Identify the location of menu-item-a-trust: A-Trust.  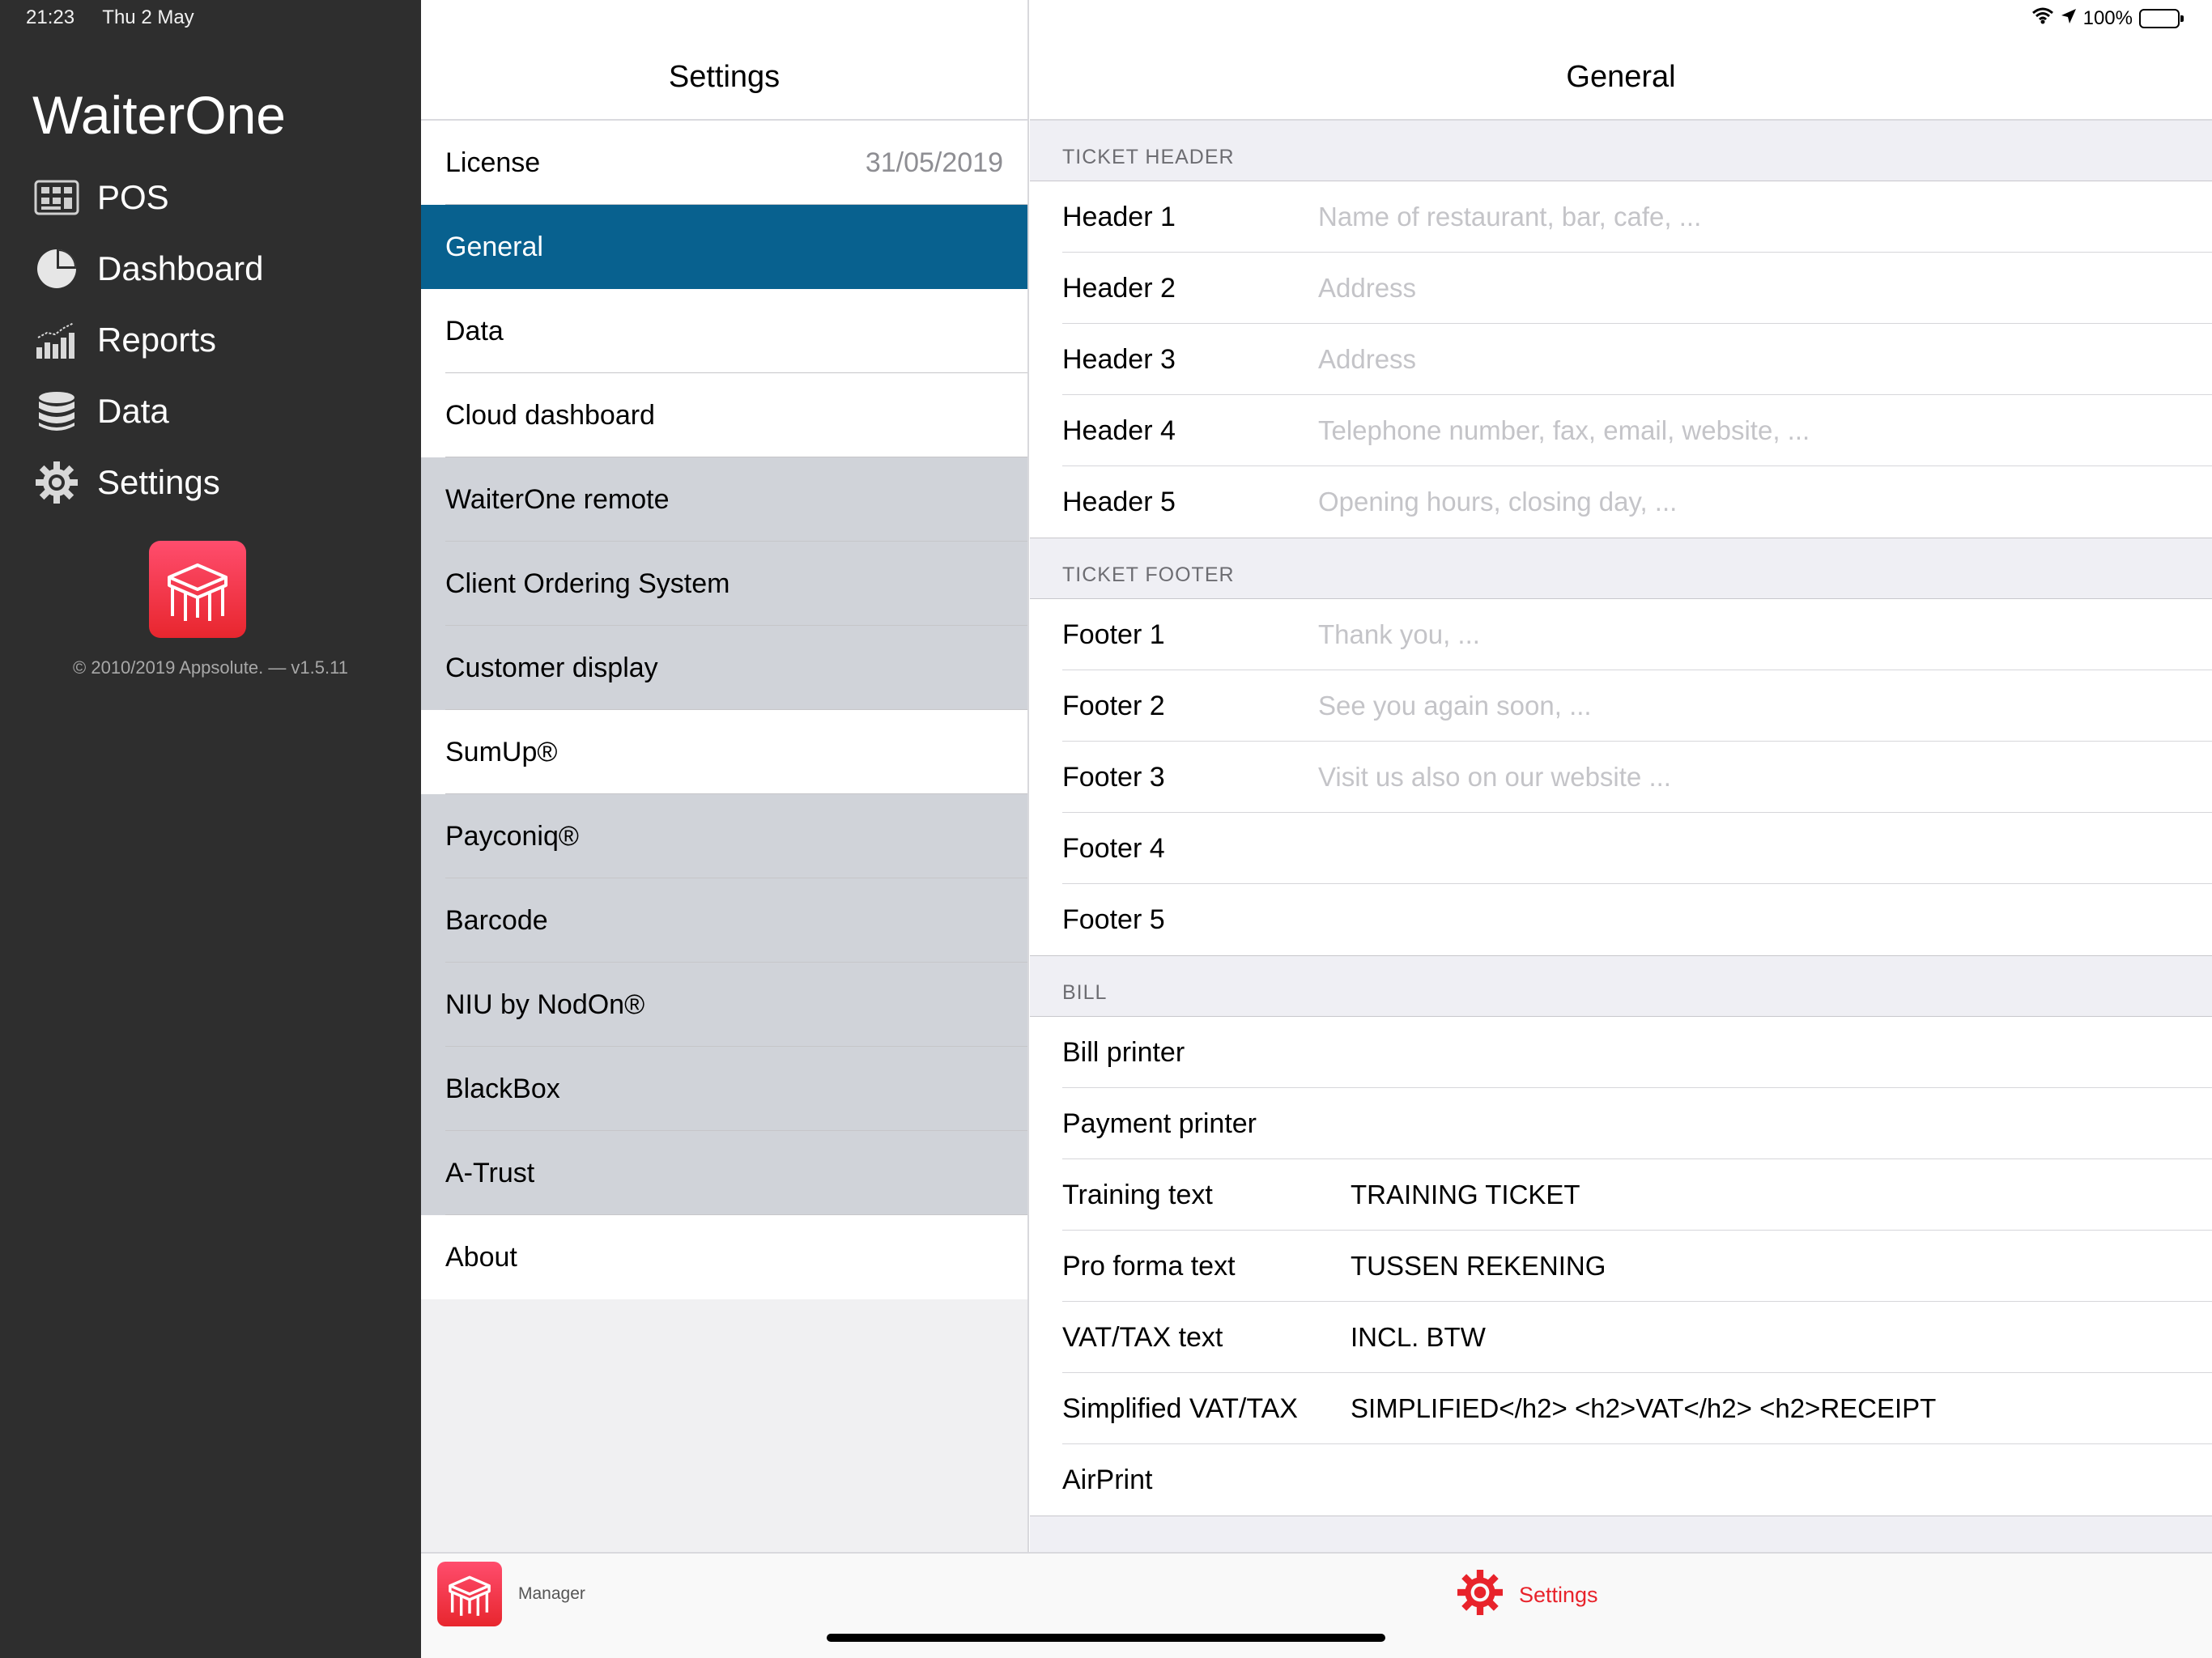
(724, 1173).